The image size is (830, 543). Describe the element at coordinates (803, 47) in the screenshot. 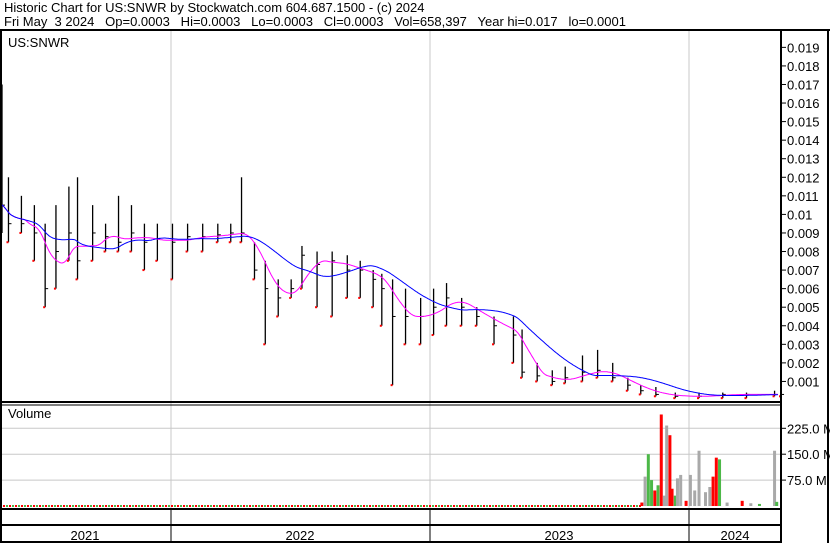

I see `price-tick-label: 0.019` at that location.